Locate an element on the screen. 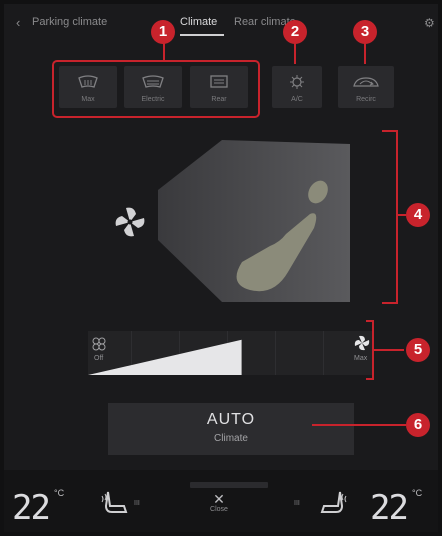 This screenshot has width=442, height=536. fan-max-icon is located at coordinates (362, 343).